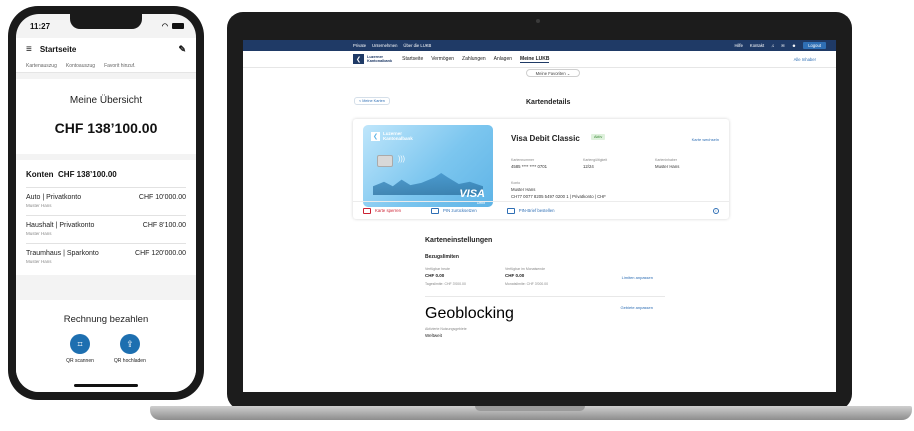 The width and height of the screenshot is (914, 431). What do you see at coordinates (106, 116) in the screenshot?
I see `overview-card: Meine Übersicht CHF 138’100.00` at bounding box center [106, 116].